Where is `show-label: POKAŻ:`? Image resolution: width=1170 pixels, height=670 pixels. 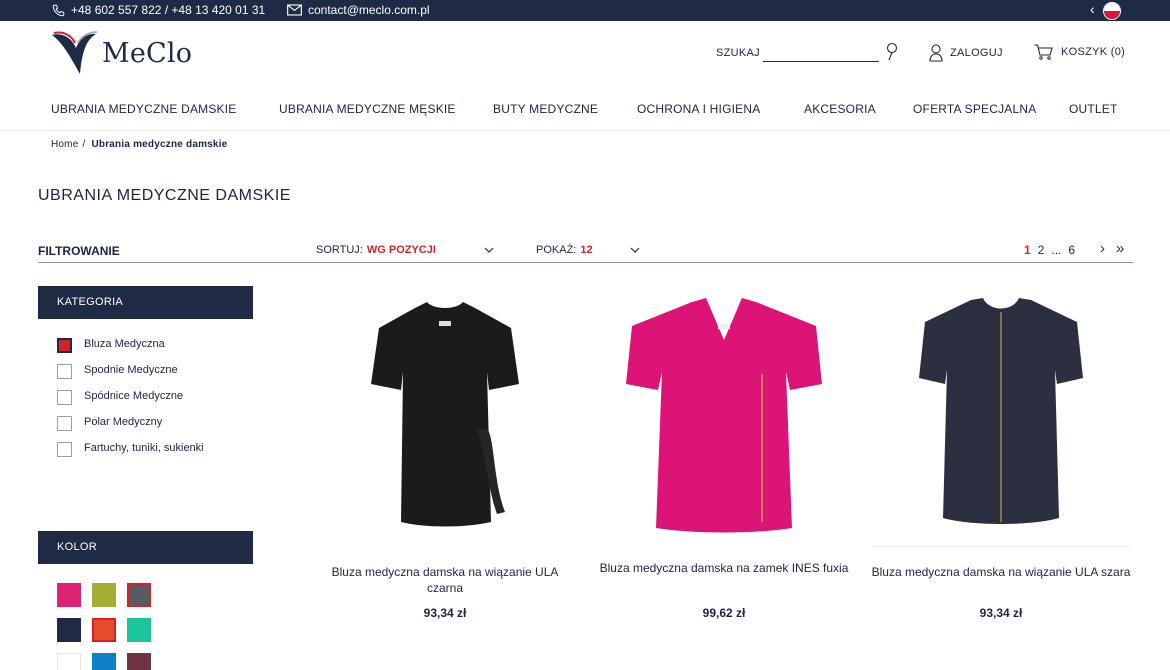
show-label: POKAŻ: is located at coordinates (556, 250).